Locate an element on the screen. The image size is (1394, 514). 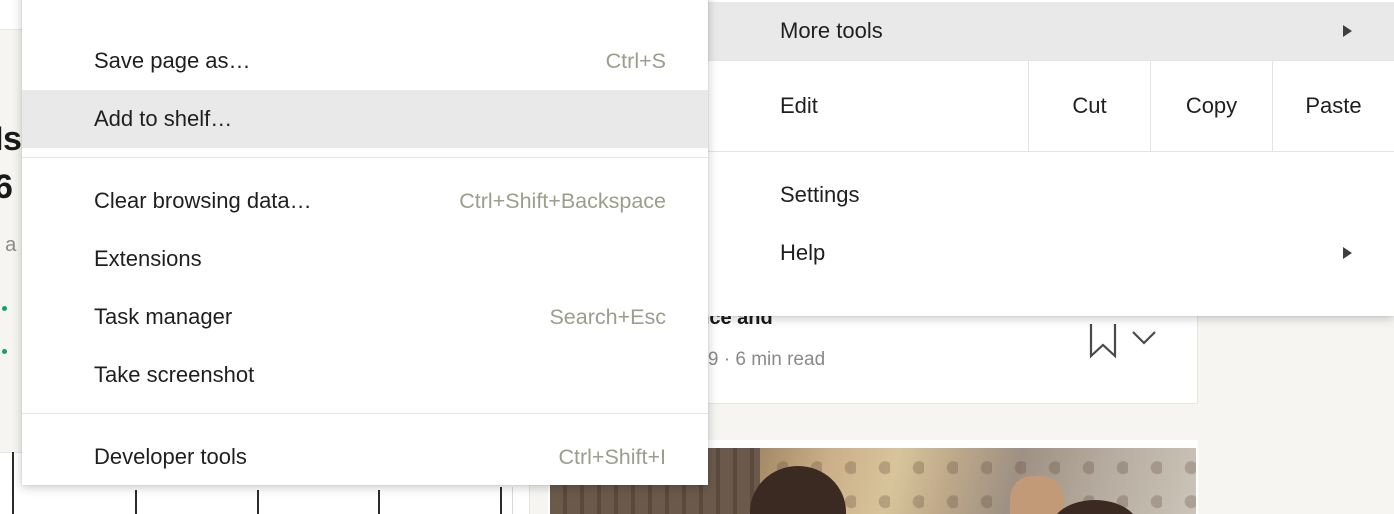
cut-button: Cut is located at coordinates (1089, 106).